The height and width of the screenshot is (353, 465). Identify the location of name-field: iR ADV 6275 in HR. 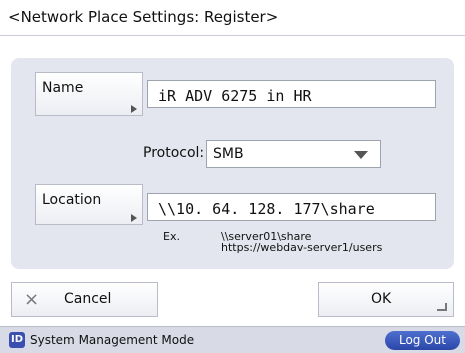
(291, 94).